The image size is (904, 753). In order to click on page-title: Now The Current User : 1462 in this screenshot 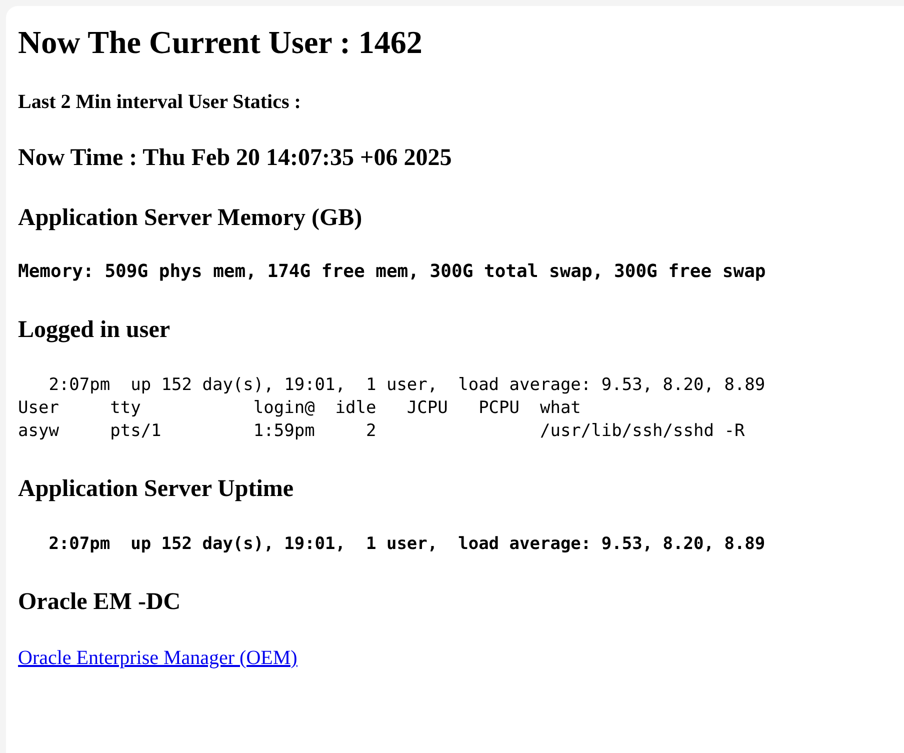, I will do `click(220, 42)`.